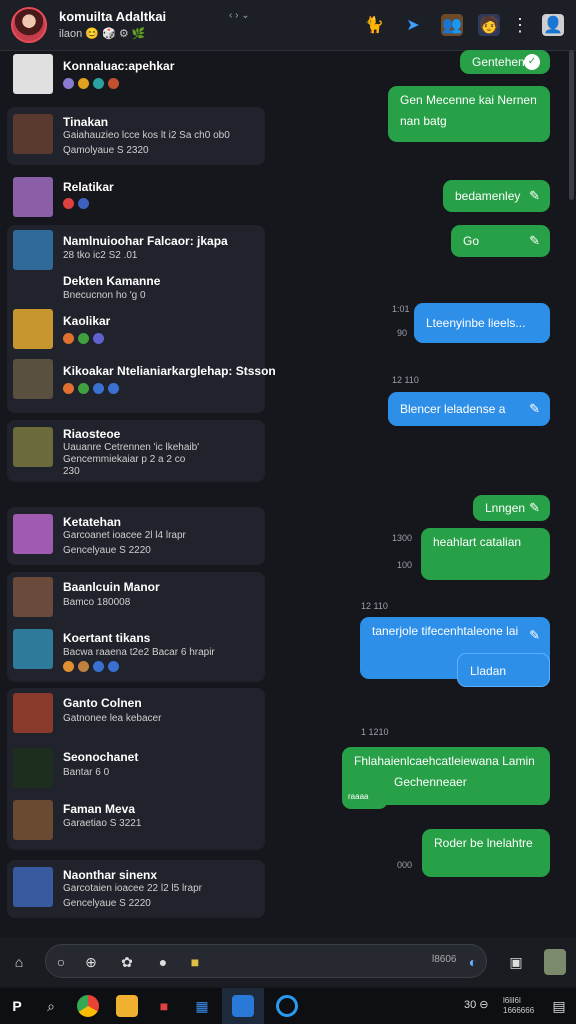  Describe the element at coordinates (559, 1006) in the screenshot. I see `notification-icon: ▤` at that location.